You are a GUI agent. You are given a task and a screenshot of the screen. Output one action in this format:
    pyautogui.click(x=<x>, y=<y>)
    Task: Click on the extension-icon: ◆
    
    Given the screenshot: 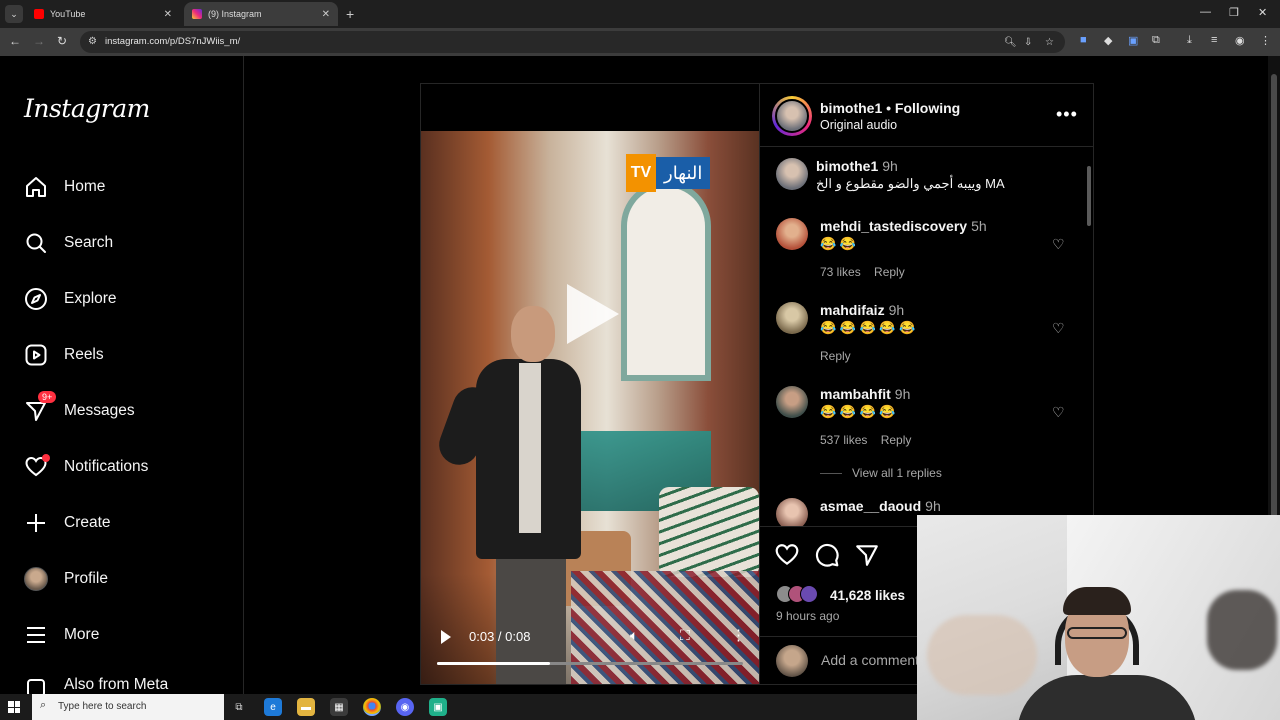 What is the action you would take?
    pyautogui.click(x=1108, y=40)
    